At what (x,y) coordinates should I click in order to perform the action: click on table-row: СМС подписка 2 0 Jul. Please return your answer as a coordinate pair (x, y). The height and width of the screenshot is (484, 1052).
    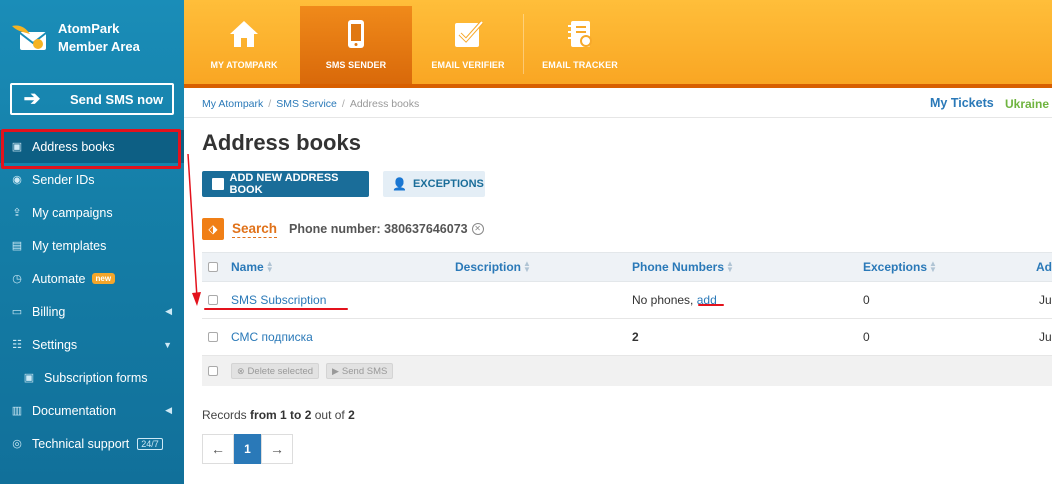
    Looking at the image, I should click on (627, 337).